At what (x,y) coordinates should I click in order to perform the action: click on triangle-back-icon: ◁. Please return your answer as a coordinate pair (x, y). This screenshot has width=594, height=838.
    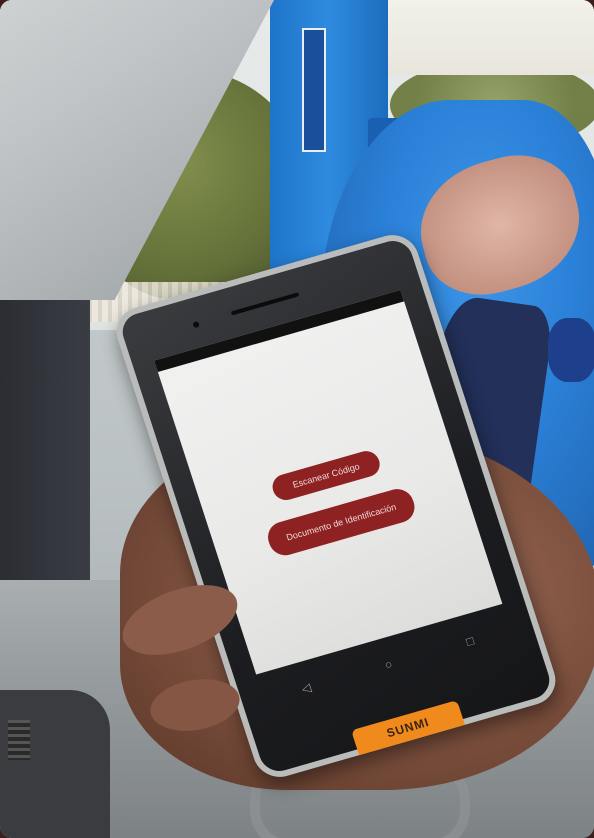
    Looking at the image, I should click on (306, 688).